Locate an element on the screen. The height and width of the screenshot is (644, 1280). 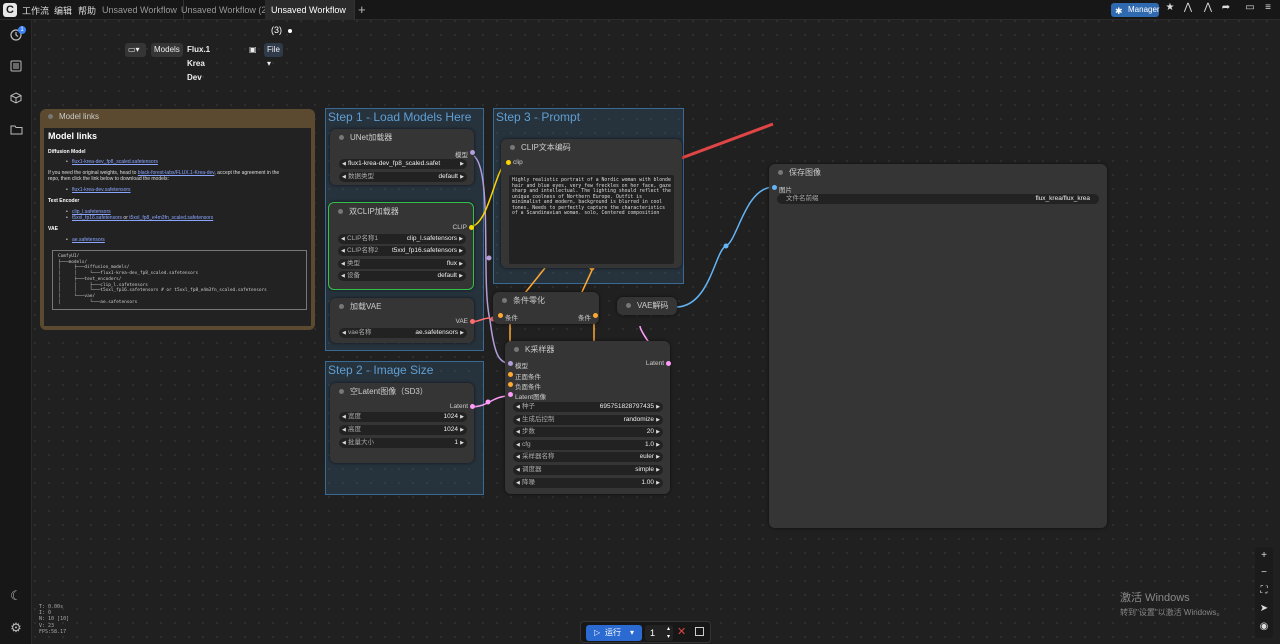
widget-value: 695751828797435 is located at coordinates (626, 406).